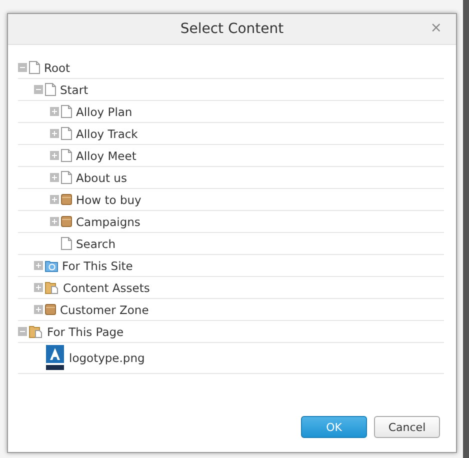 The image size is (469, 458). What do you see at coordinates (96, 243) in the screenshot?
I see `tree-item: Search` at bounding box center [96, 243].